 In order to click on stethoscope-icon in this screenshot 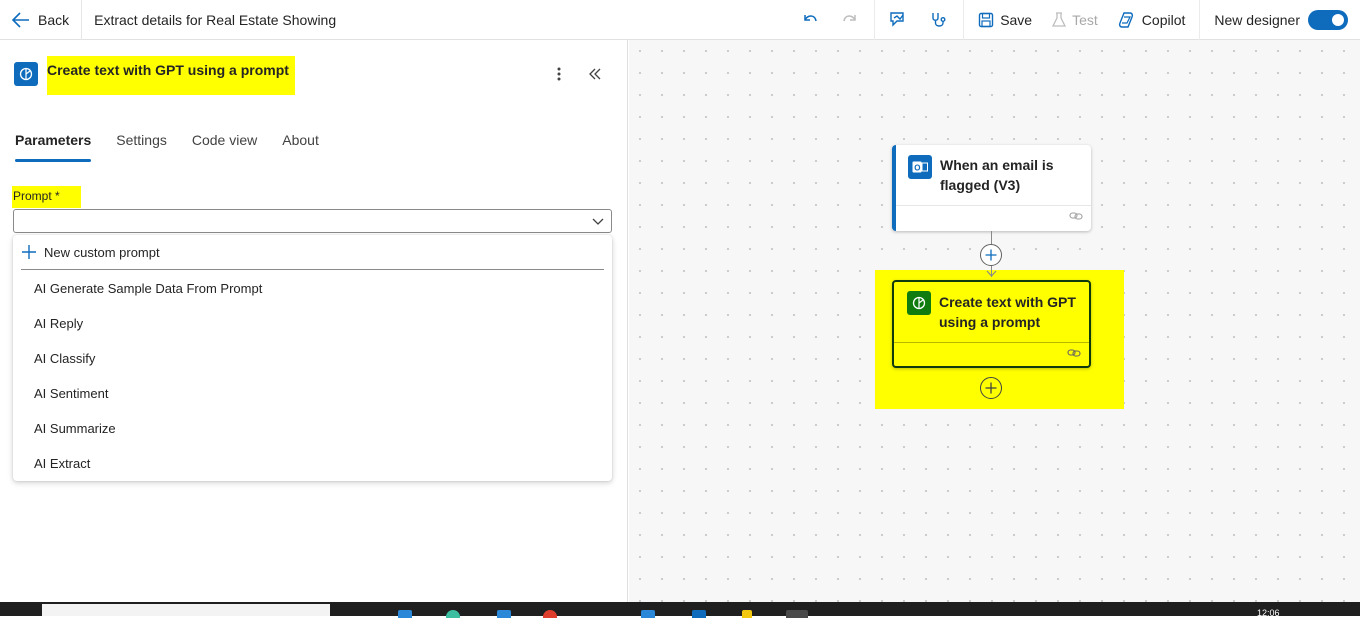, I will do `click(939, 20)`.